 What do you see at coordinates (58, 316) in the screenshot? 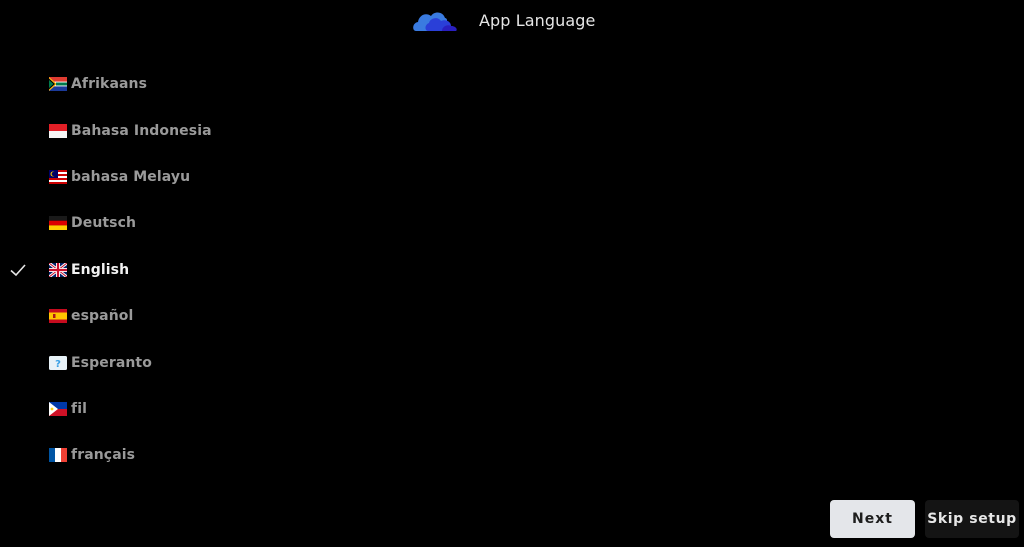
I see `spain-flag-icon` at bounding box center [58, 316].